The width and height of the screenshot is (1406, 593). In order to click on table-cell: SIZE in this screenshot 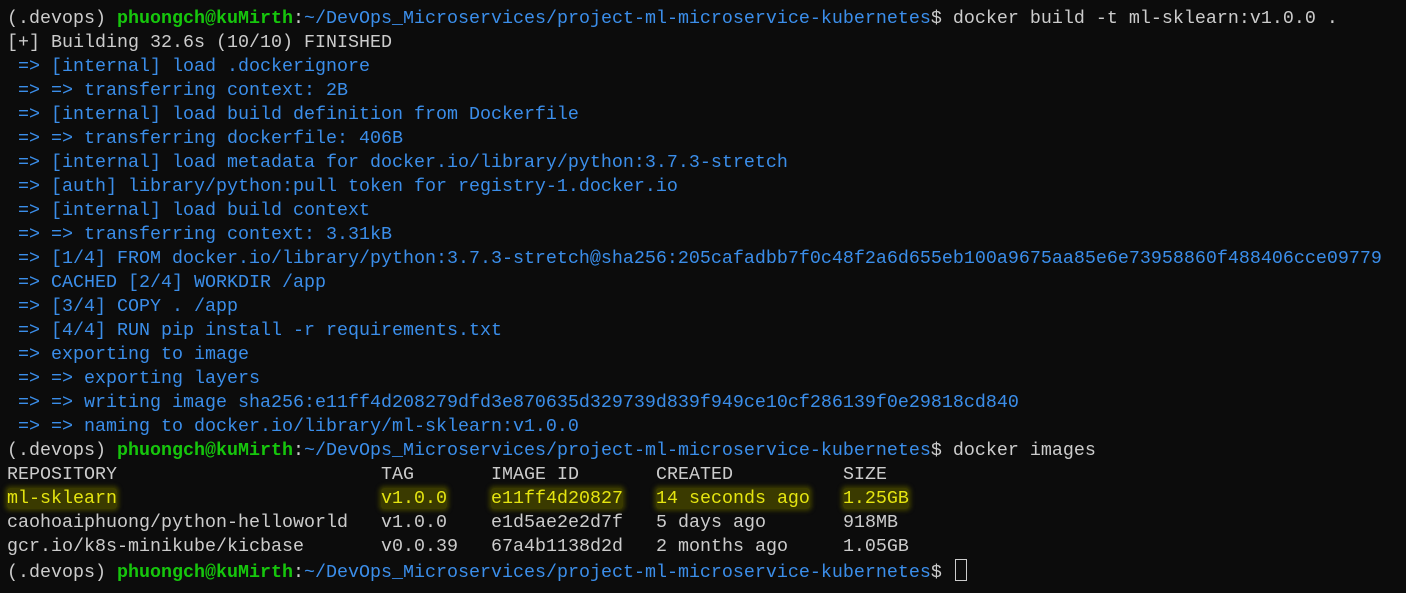, I will do `click(864, 474)`.